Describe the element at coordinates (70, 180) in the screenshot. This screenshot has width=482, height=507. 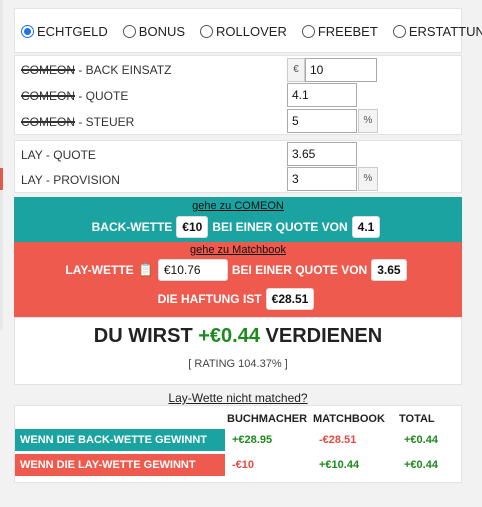
I see `lay-commission-label: LAY - PROVISION` at that location.